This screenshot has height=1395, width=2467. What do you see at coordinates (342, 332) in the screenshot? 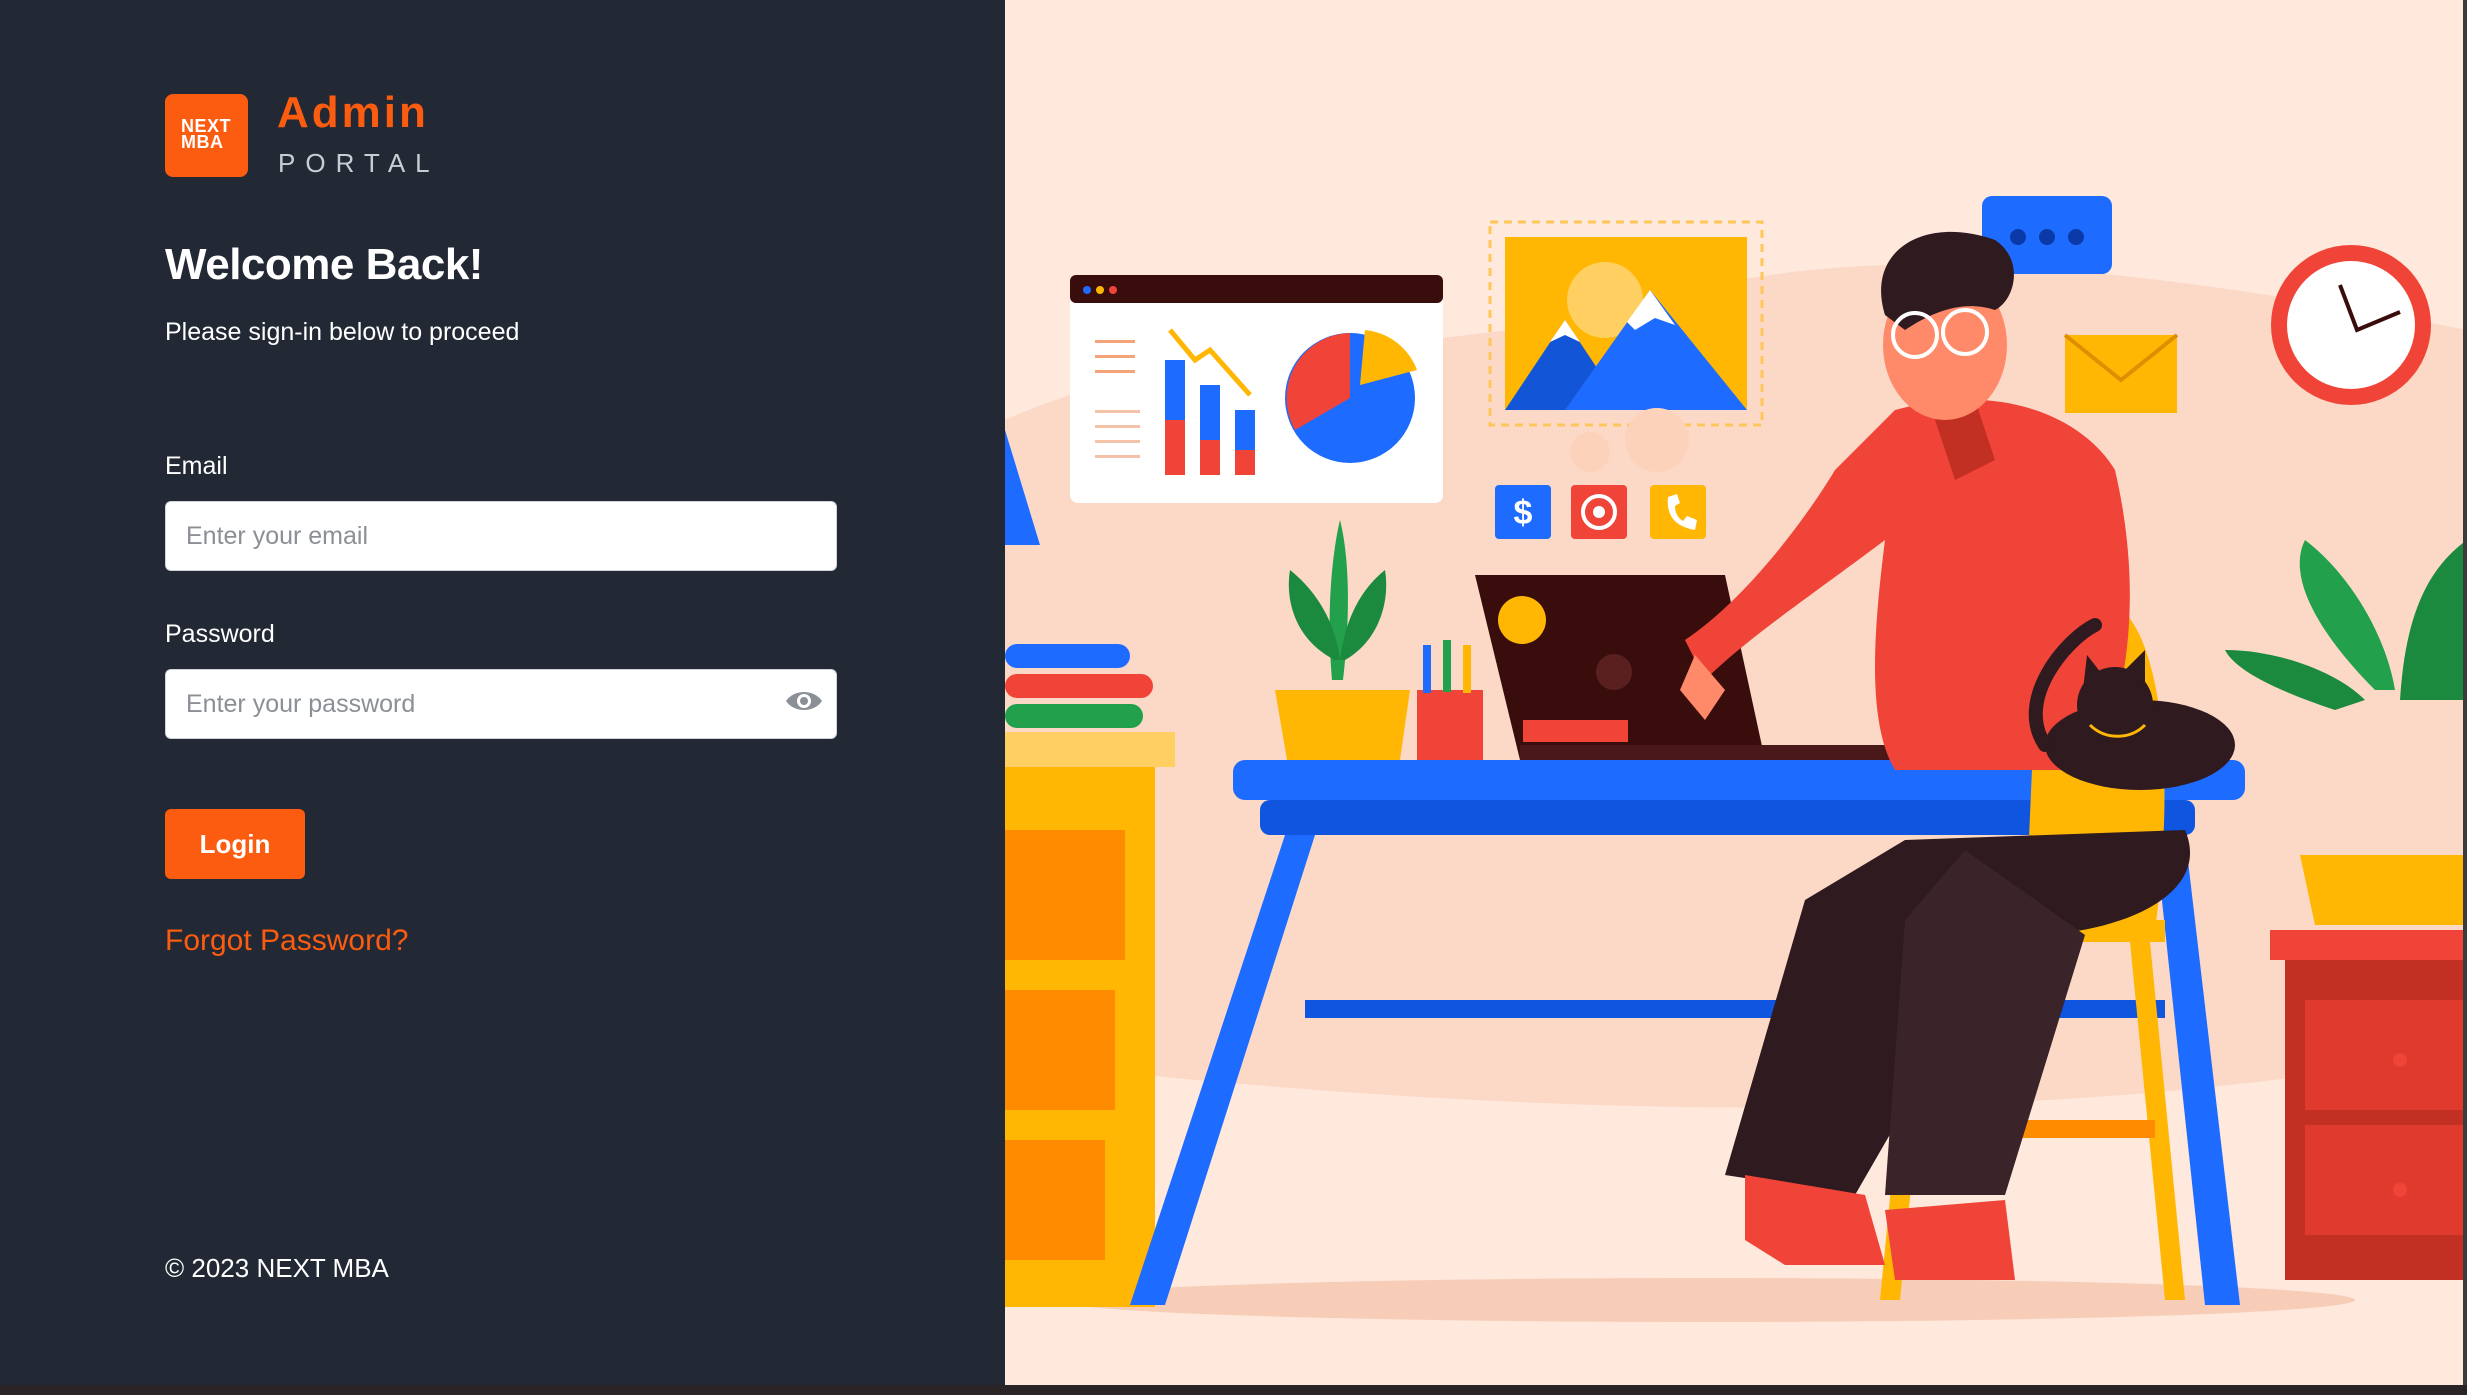
I see `welcome-subheading: Please sign-in below to proceed` at bounding box center [342, 332].